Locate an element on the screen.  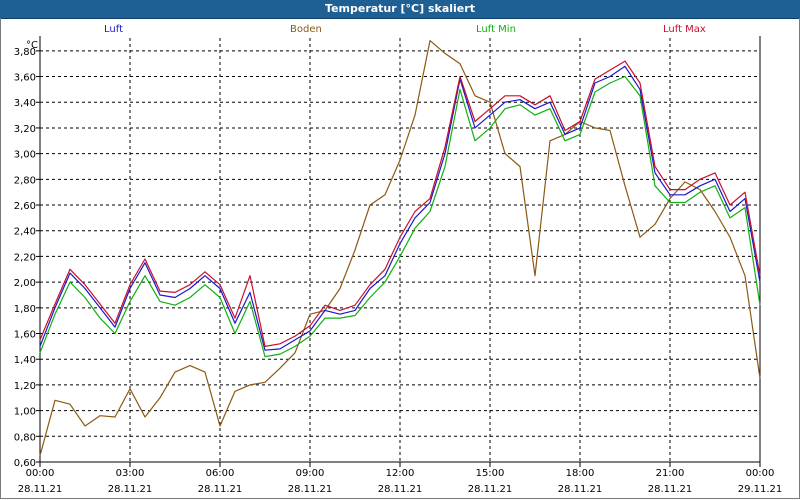
y-tick-label: 2,60 is located at coordinates (25, 206).